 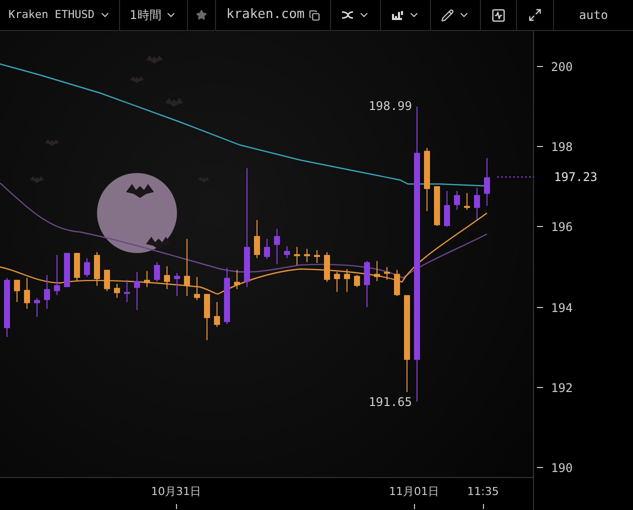 What do you see at coordinates (273, 15) in the screenshot?
I see `site-link: kraken.com` at bounding box center [273, 15].